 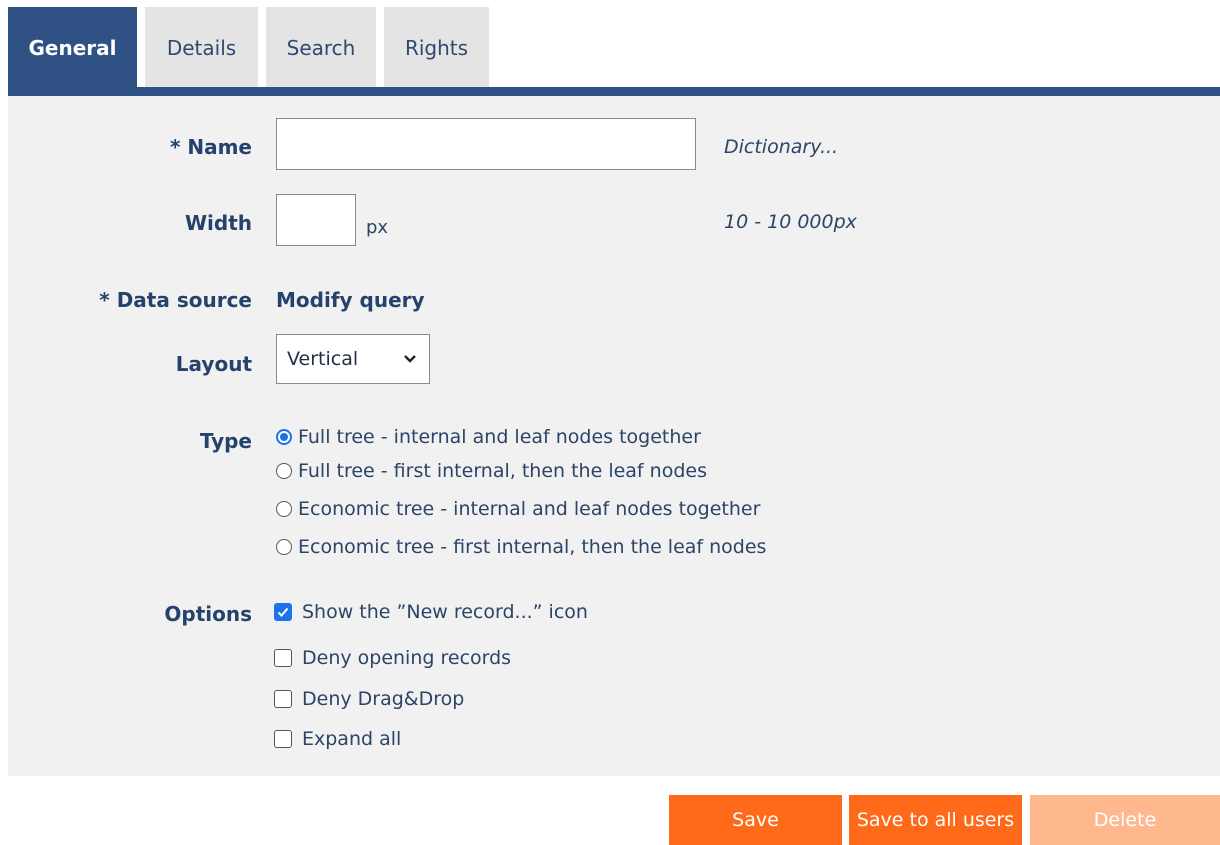 What do you see at coordinates (436, 47) in the screenshot?
I see `tab-rights: Rights` at bounding box center [436, 47].